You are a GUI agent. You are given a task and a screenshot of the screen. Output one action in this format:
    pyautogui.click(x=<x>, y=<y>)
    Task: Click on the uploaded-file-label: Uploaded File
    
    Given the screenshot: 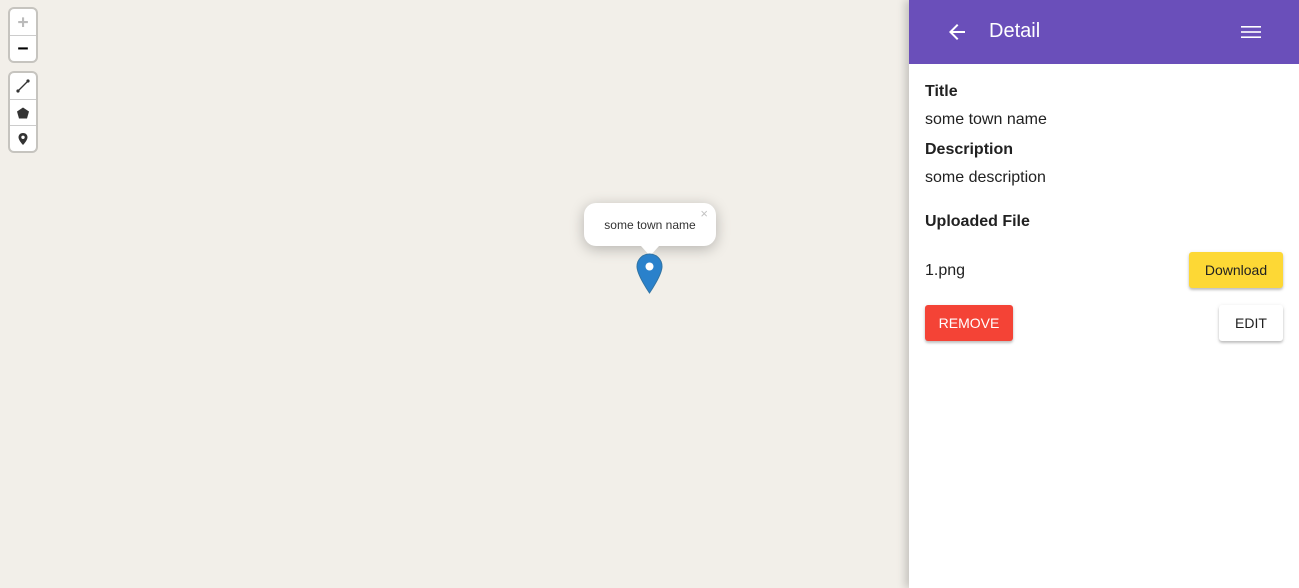 What is the action you would take?
    pyautogui.click(x=977, y=221)
    